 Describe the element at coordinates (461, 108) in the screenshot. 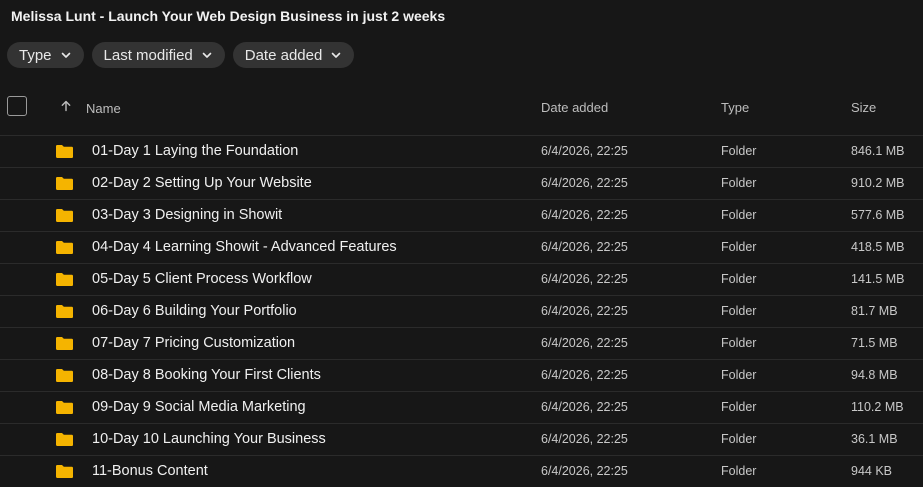

I see `table-header: Name Date added Type Size` at that location.